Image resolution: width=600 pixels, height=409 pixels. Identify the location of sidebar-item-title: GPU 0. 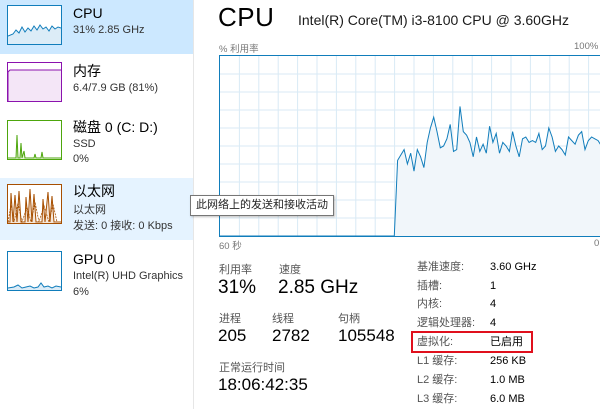
(94, 259).